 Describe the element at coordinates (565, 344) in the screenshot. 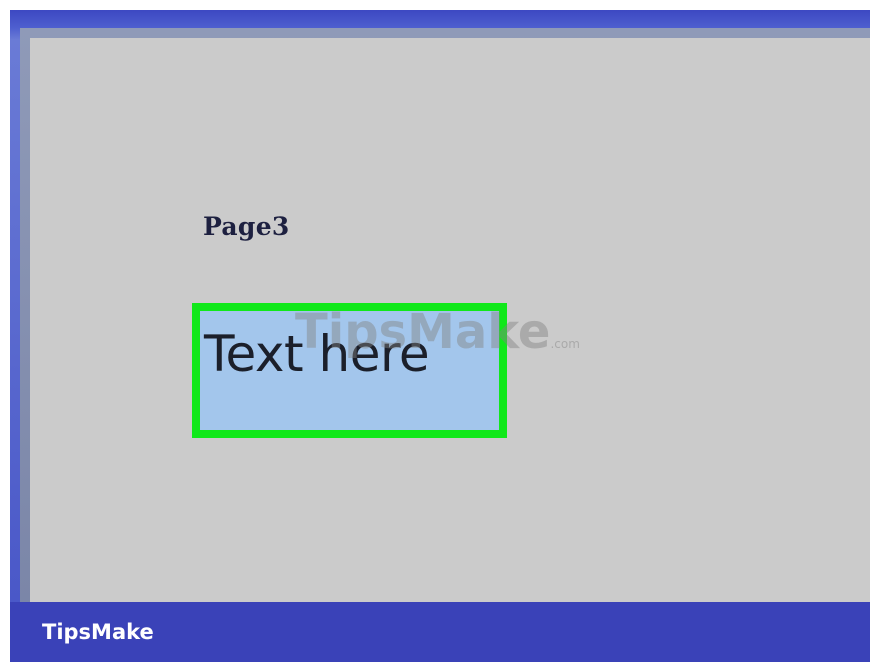

I see `watermark-suffix: .com` at that location.